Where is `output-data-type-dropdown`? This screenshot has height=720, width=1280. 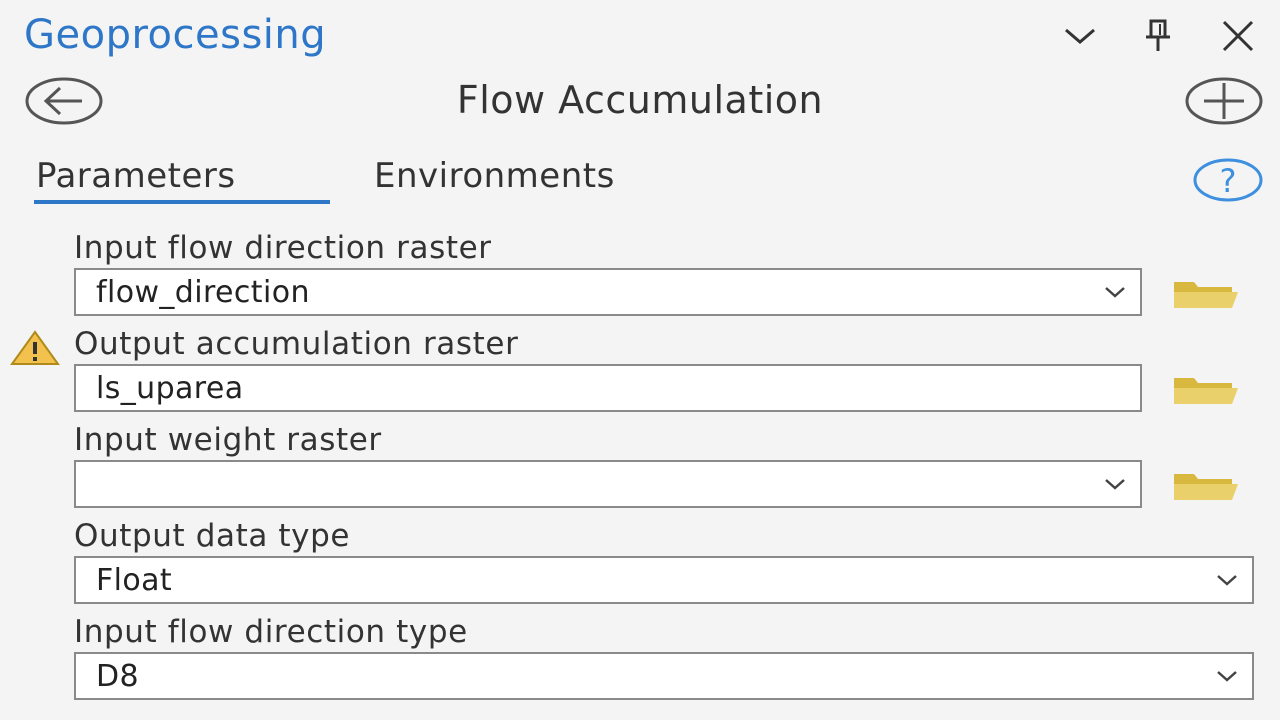 output-data-type-dropdown is located at coordinates (1227, 580).